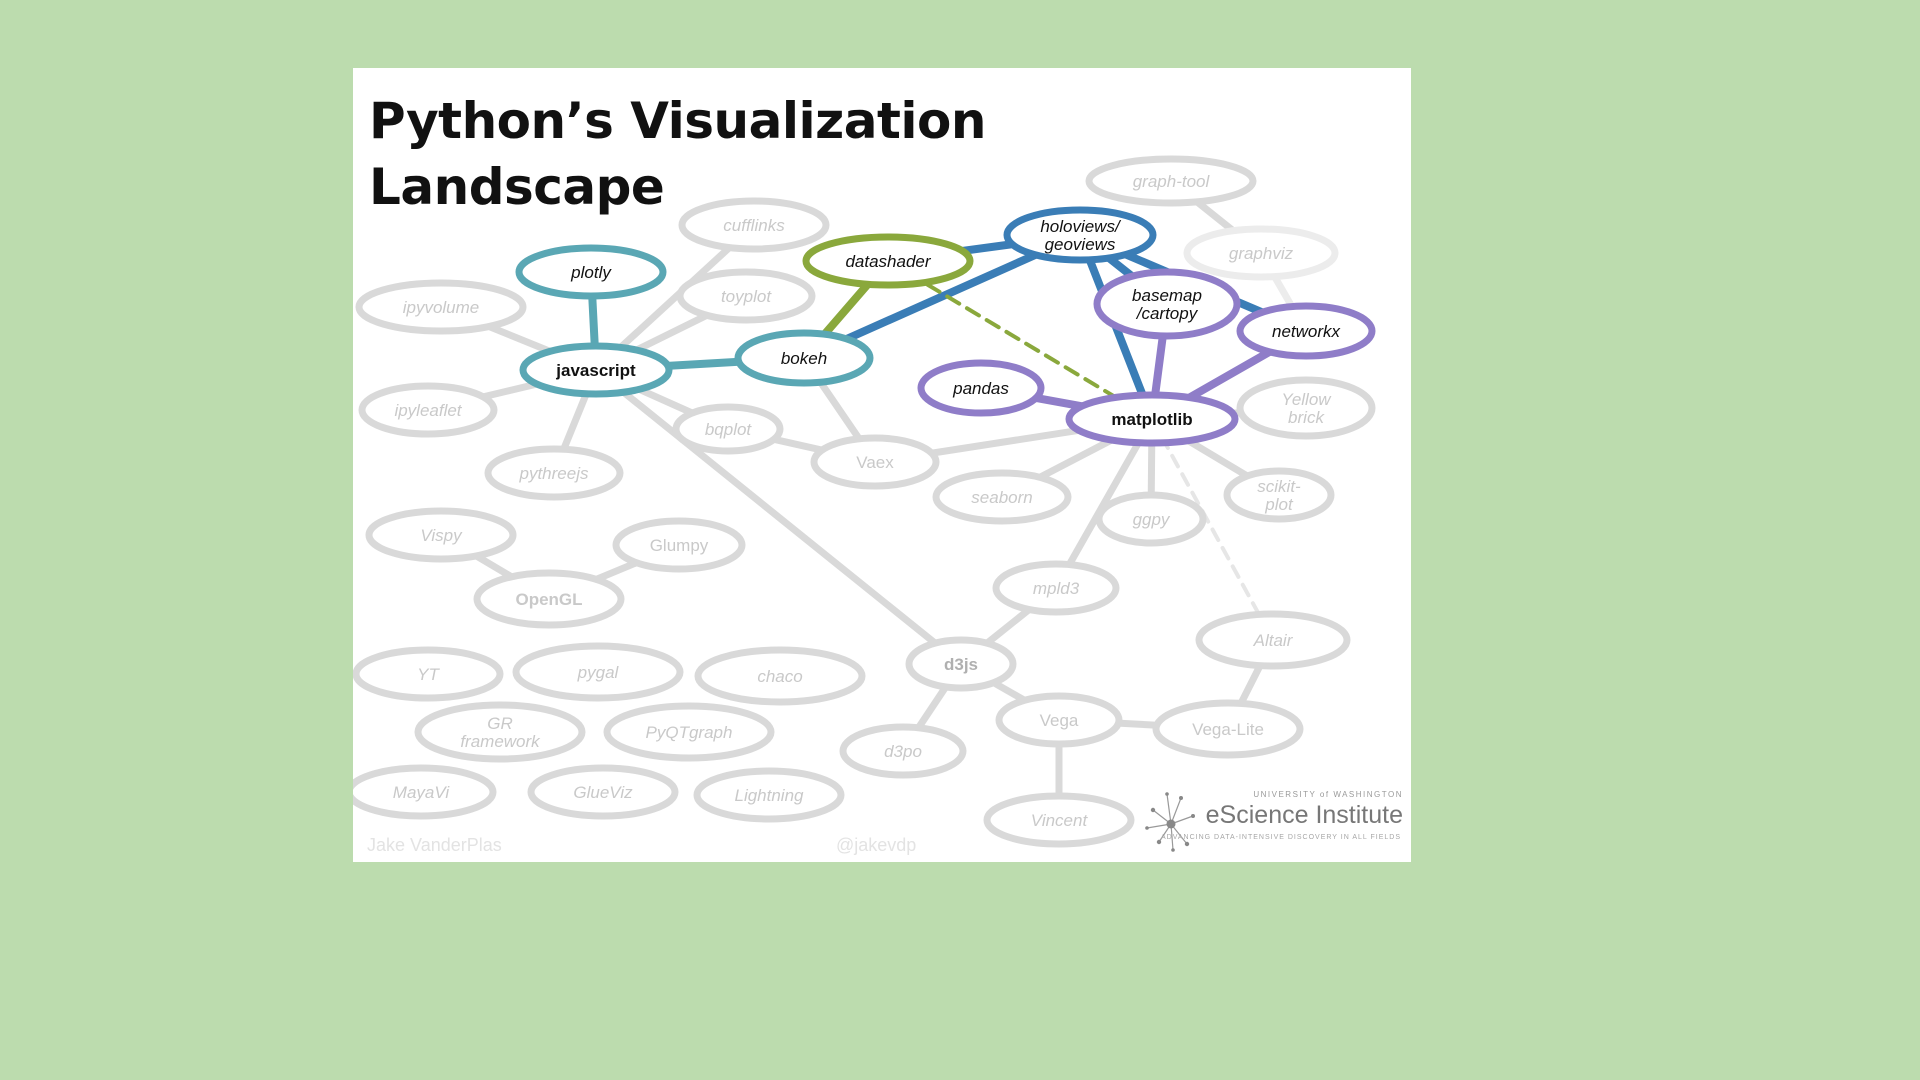  I want to click on node-pygal: pygal, so click(598, 672).